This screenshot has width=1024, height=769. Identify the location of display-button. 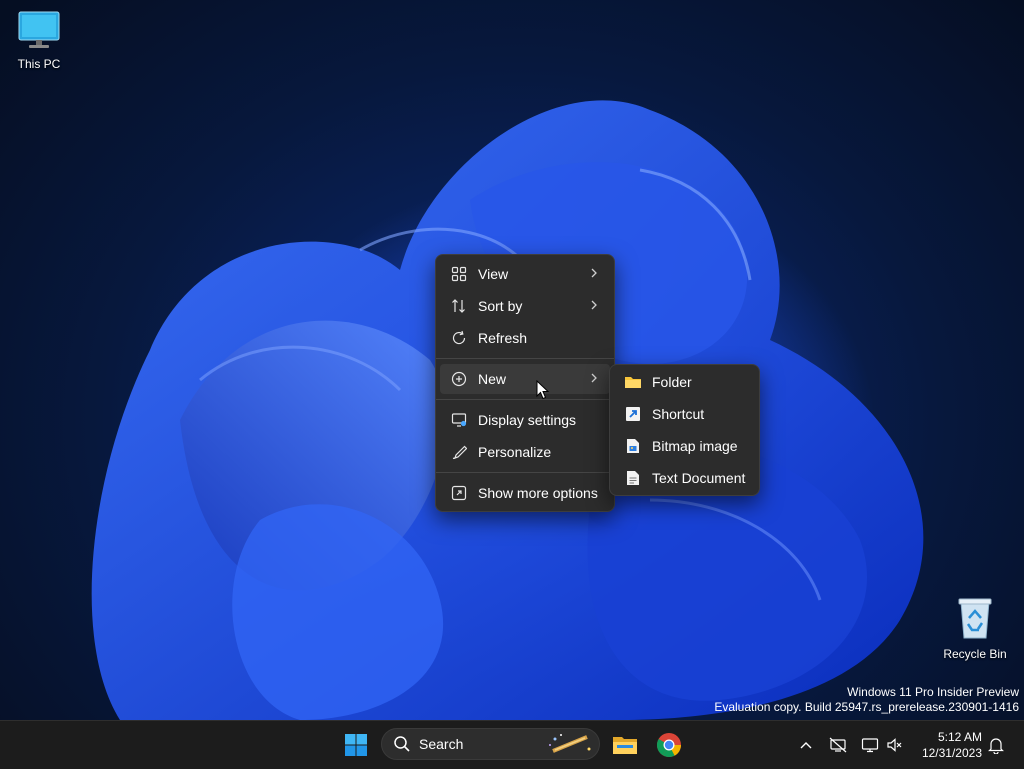
(870, 745).